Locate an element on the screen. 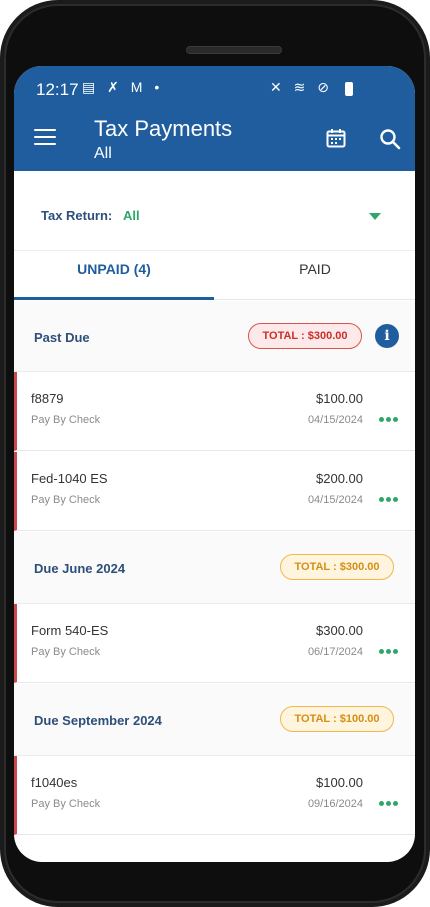  section-due-june: Due June 2024 TOTAL : $300.00 is located at coordinates (214, 568).